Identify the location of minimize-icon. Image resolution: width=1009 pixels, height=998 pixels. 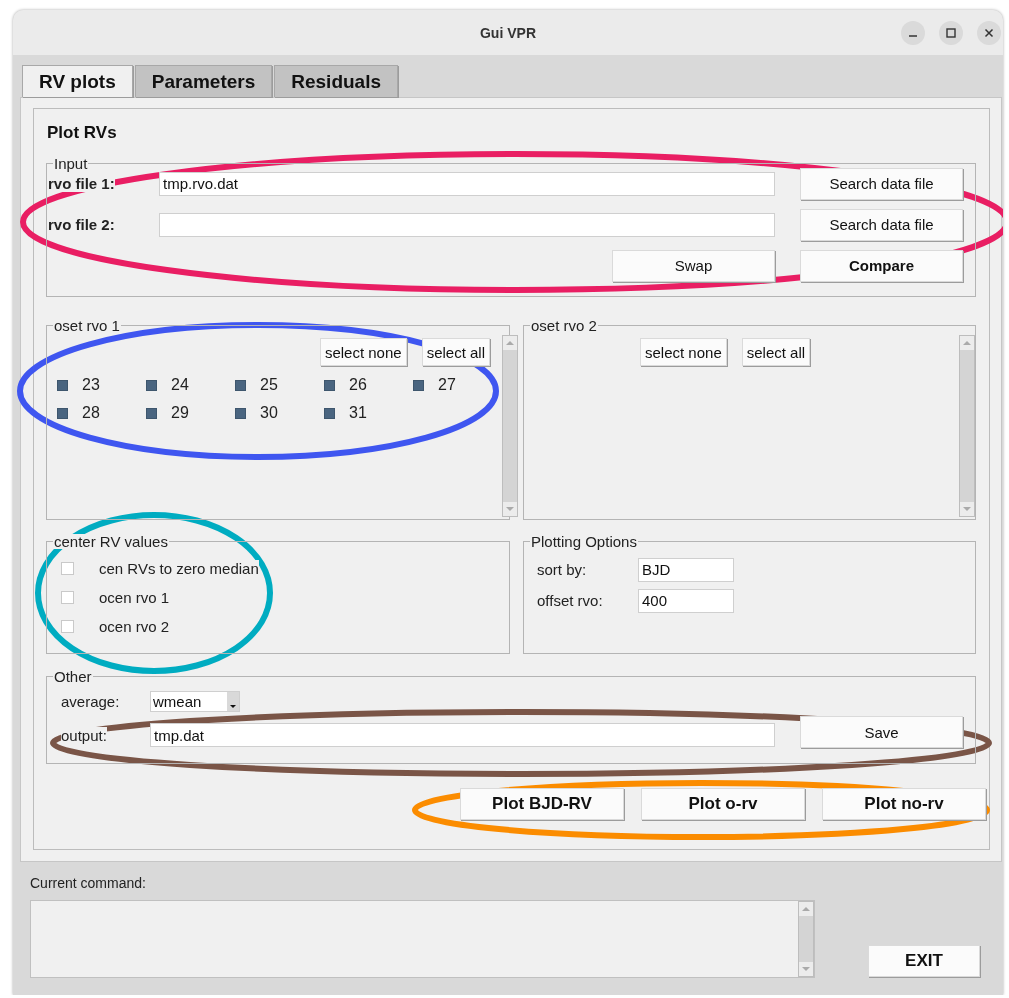
(913, 32).